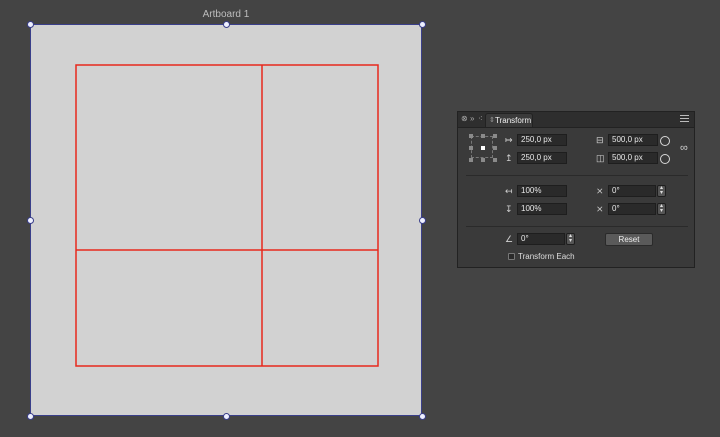  Describe the element at coordinates (226, 24) in the screenshot. I see `selection-handle-top-center` at that location.